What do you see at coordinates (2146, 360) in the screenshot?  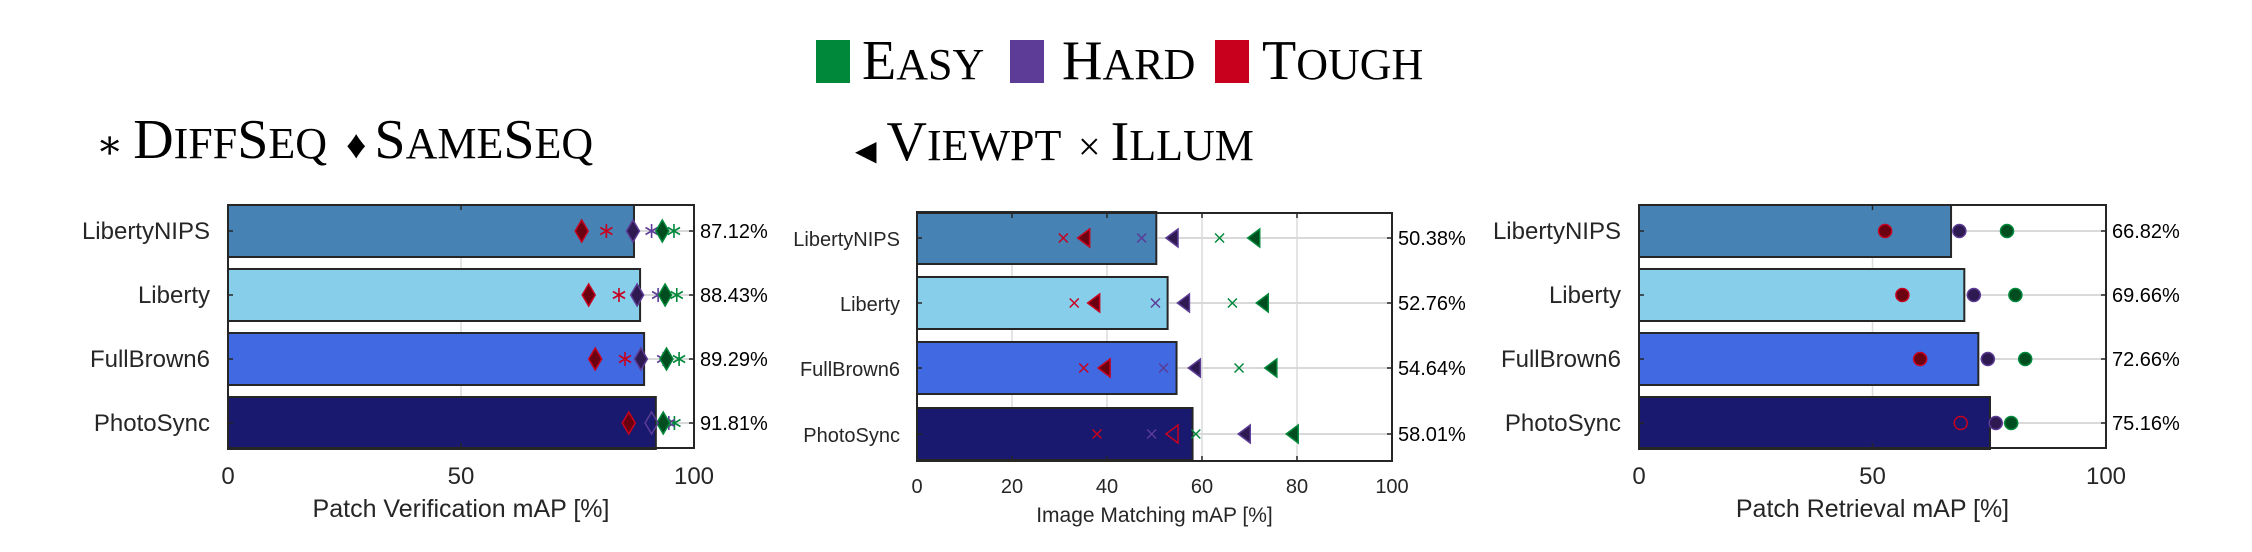 I see `value-label: 72.66%` at bounding box center [2146, 360].